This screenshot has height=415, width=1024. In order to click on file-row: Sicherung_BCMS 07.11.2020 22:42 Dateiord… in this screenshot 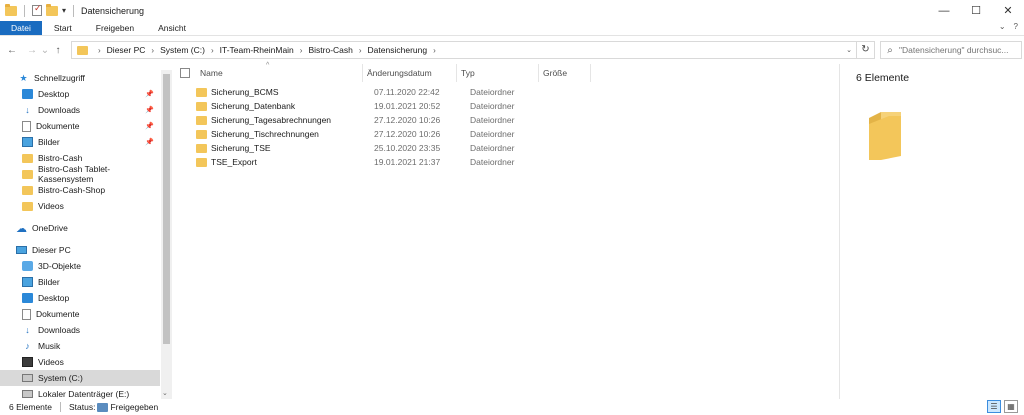, I will do `click(374, 92)`.